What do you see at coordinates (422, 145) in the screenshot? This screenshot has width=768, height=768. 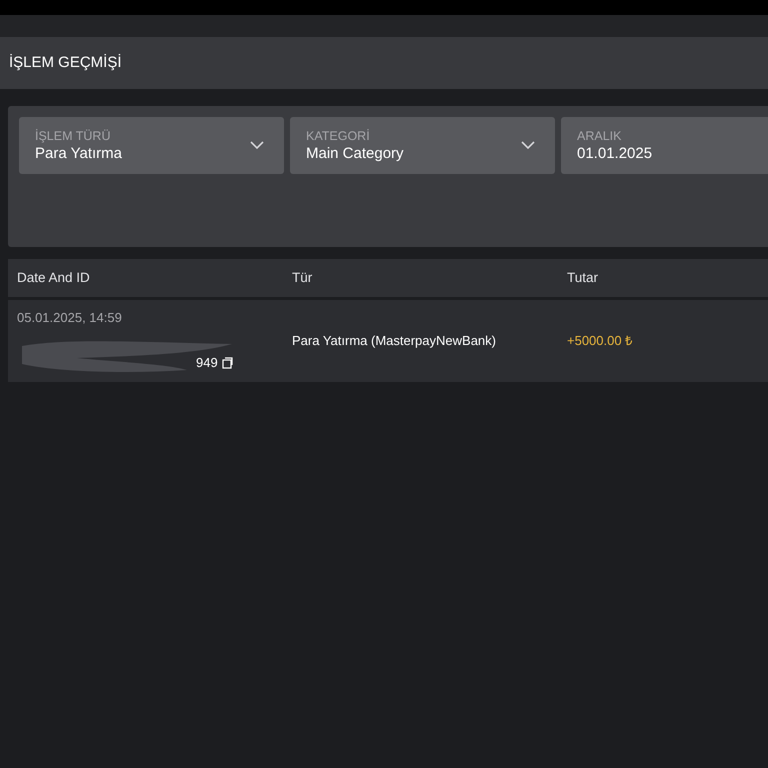 I see `dropdown-field: KATEGORİ Main Category` at bounding box center [422, 145].